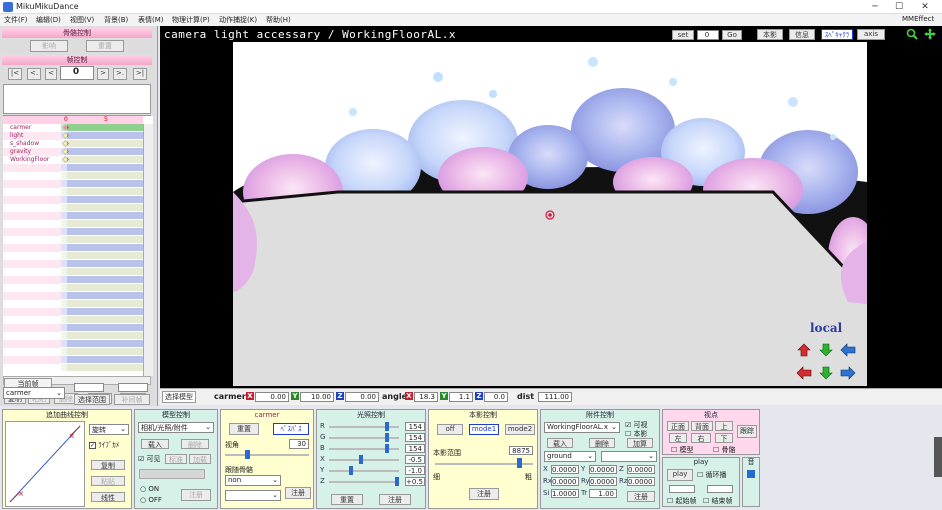 The image size is (942, 510). Describe the element at coordinates (45, 464) in the screenshot. I see `interpolation-curve: ××` at that location.